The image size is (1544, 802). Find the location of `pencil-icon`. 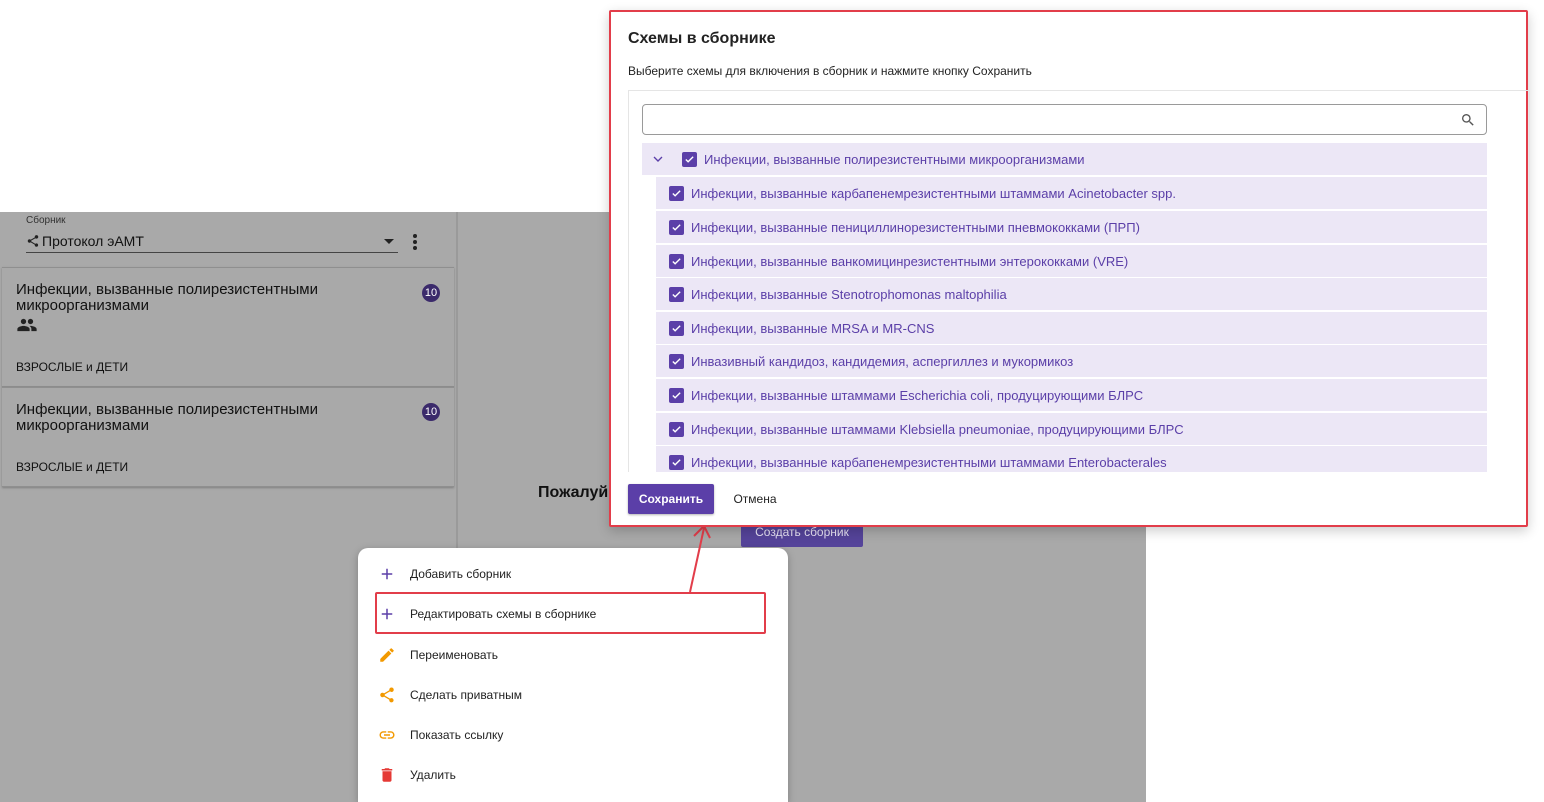

pencil-icon is located at coordinates (387, 655).